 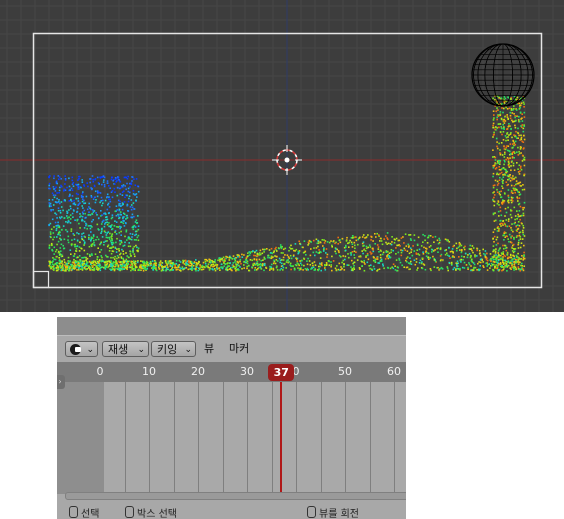 I want to click on playback-menu-label: 재생, so click(x=118, y=349).